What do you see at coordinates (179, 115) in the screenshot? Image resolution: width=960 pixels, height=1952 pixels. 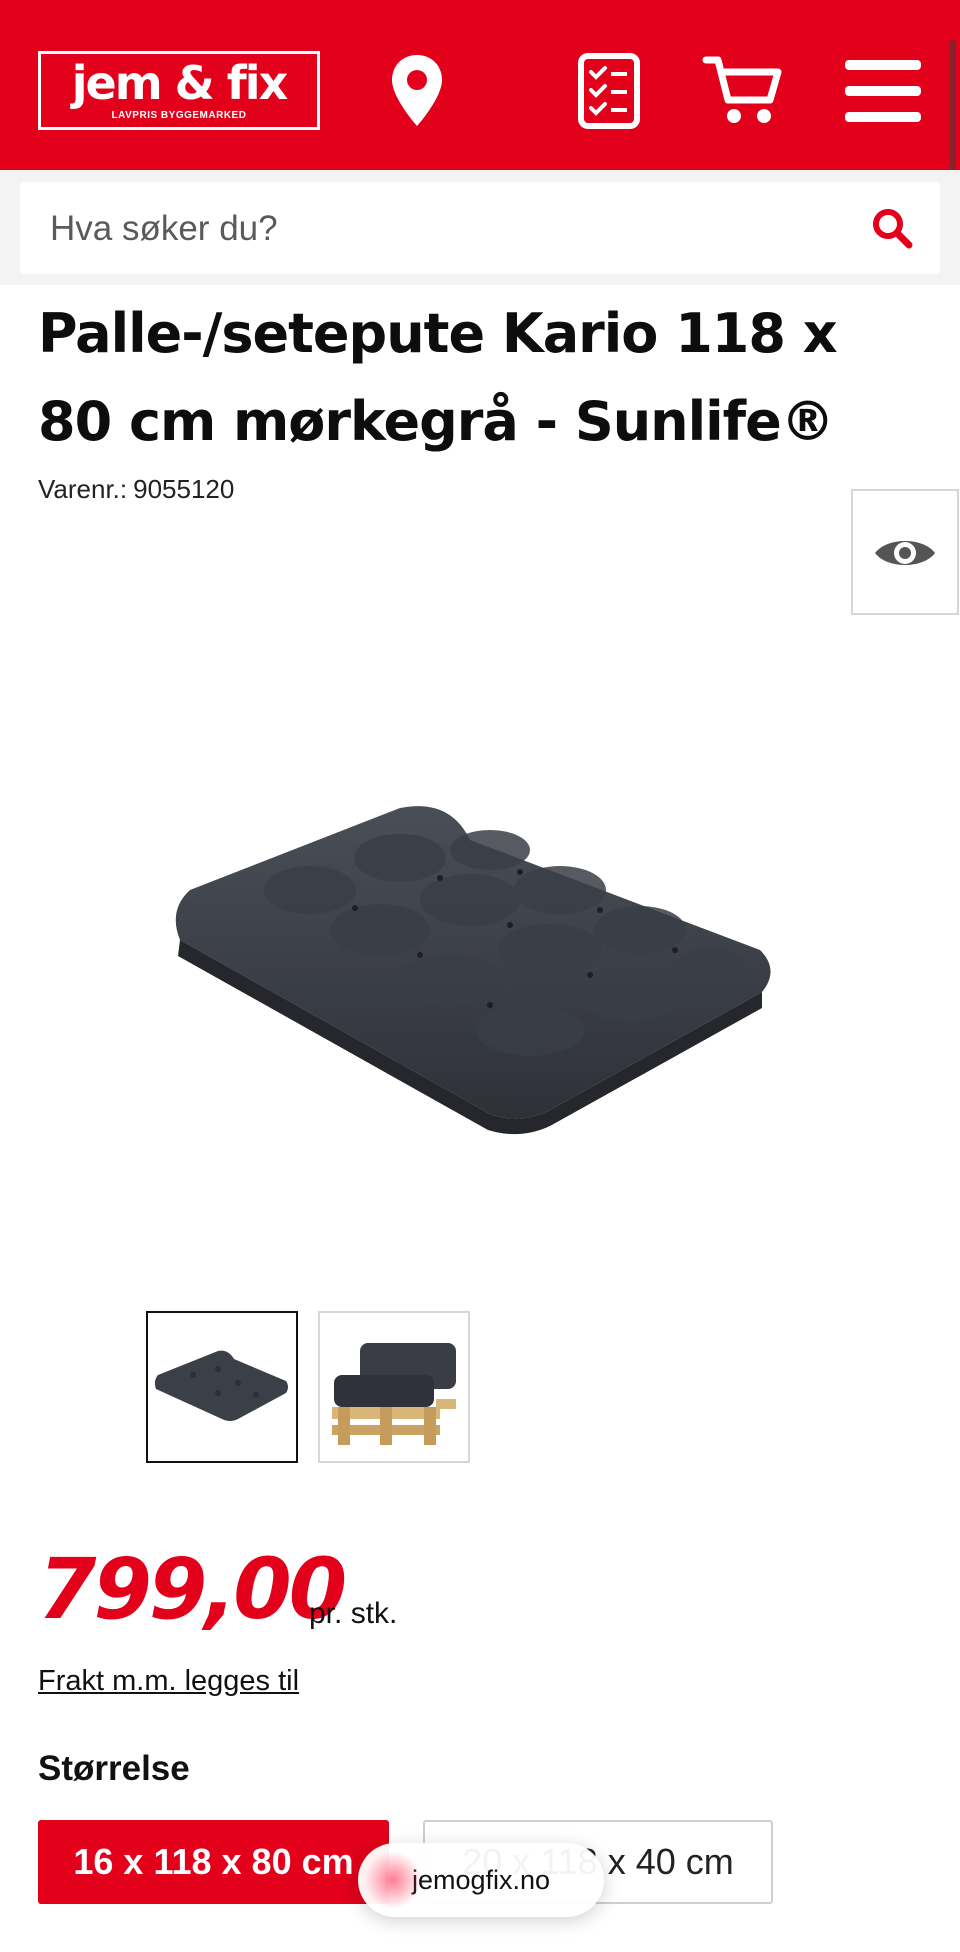 I see `logo-tagline: LAVPRIS BYGGEMARKED` at bounding box center [179, 115].